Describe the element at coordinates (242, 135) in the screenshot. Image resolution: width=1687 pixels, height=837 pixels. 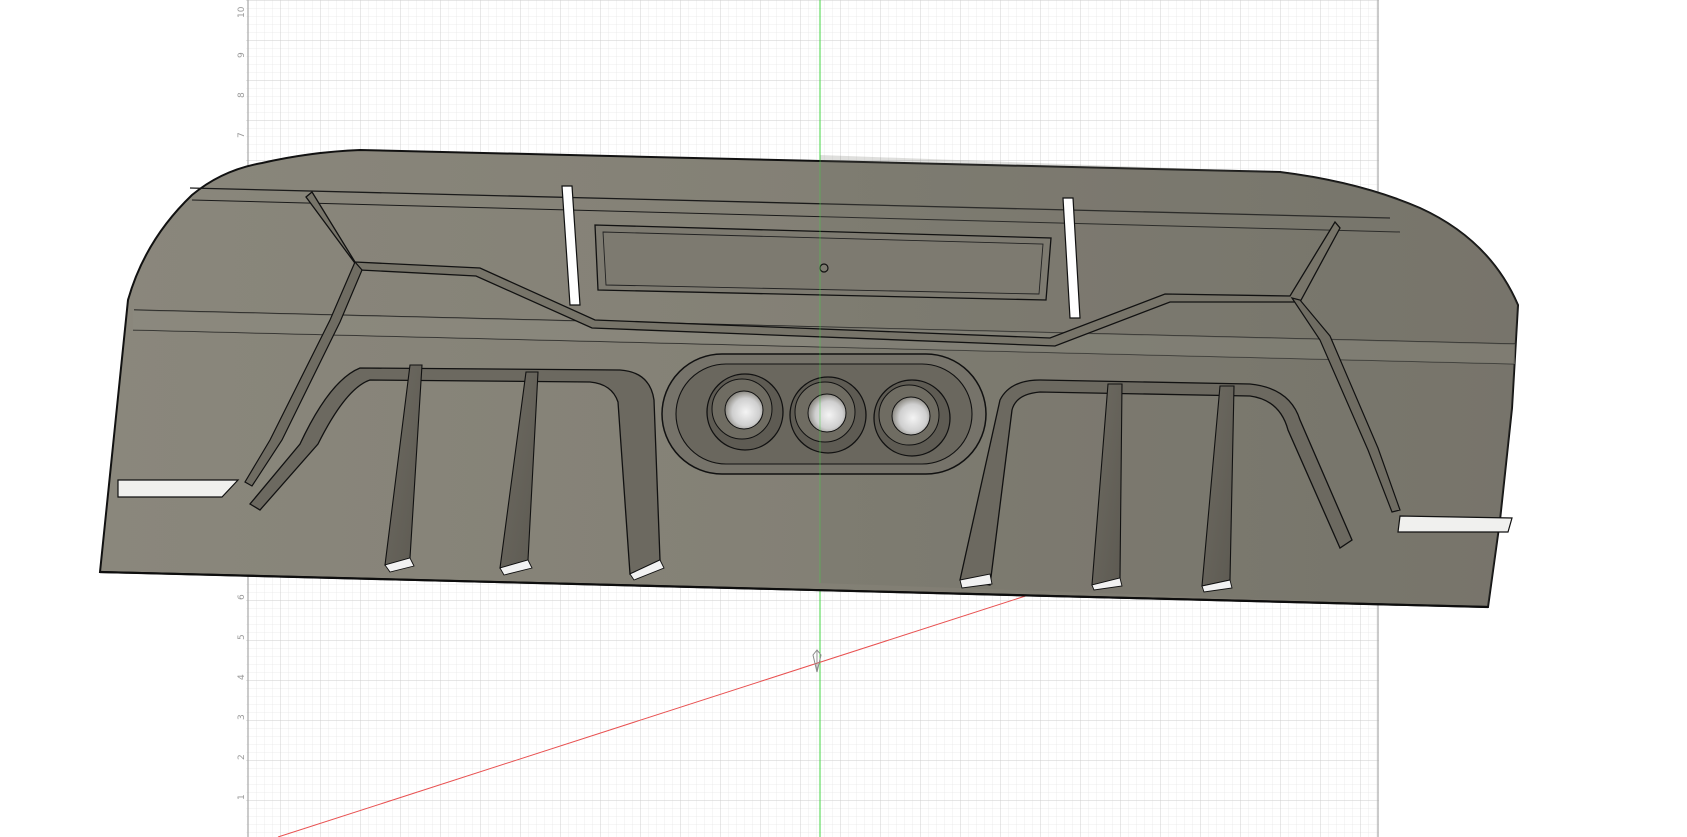
I see `ruler-label: 7` at that location.